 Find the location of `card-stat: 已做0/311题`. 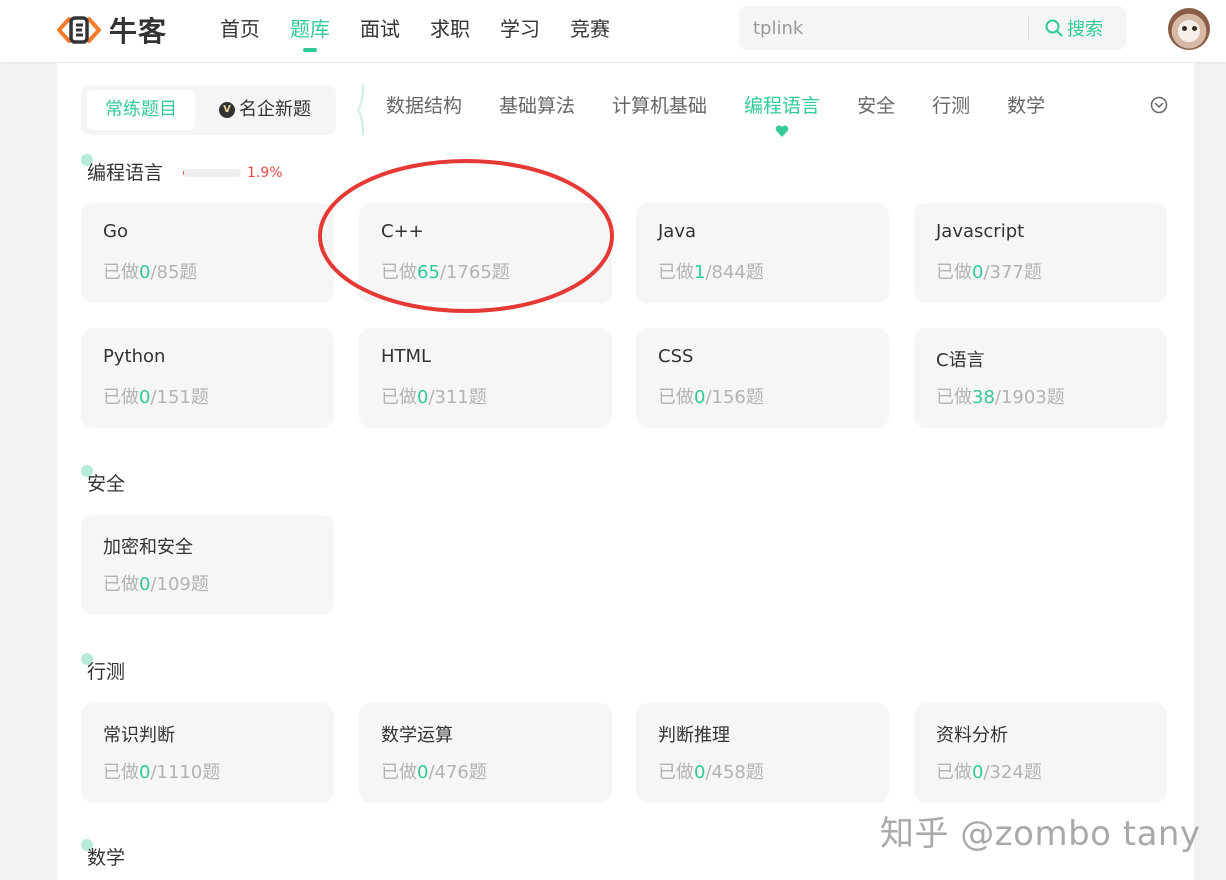

card-stat: 已做0/311题 is located at coordinates (434, 396).